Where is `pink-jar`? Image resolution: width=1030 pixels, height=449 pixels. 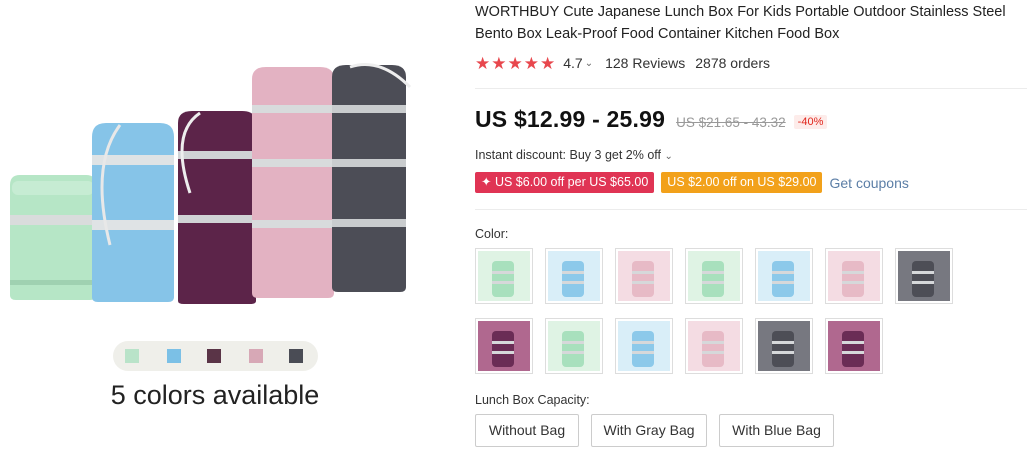 pink-jar is located at coordinates (293, 182).